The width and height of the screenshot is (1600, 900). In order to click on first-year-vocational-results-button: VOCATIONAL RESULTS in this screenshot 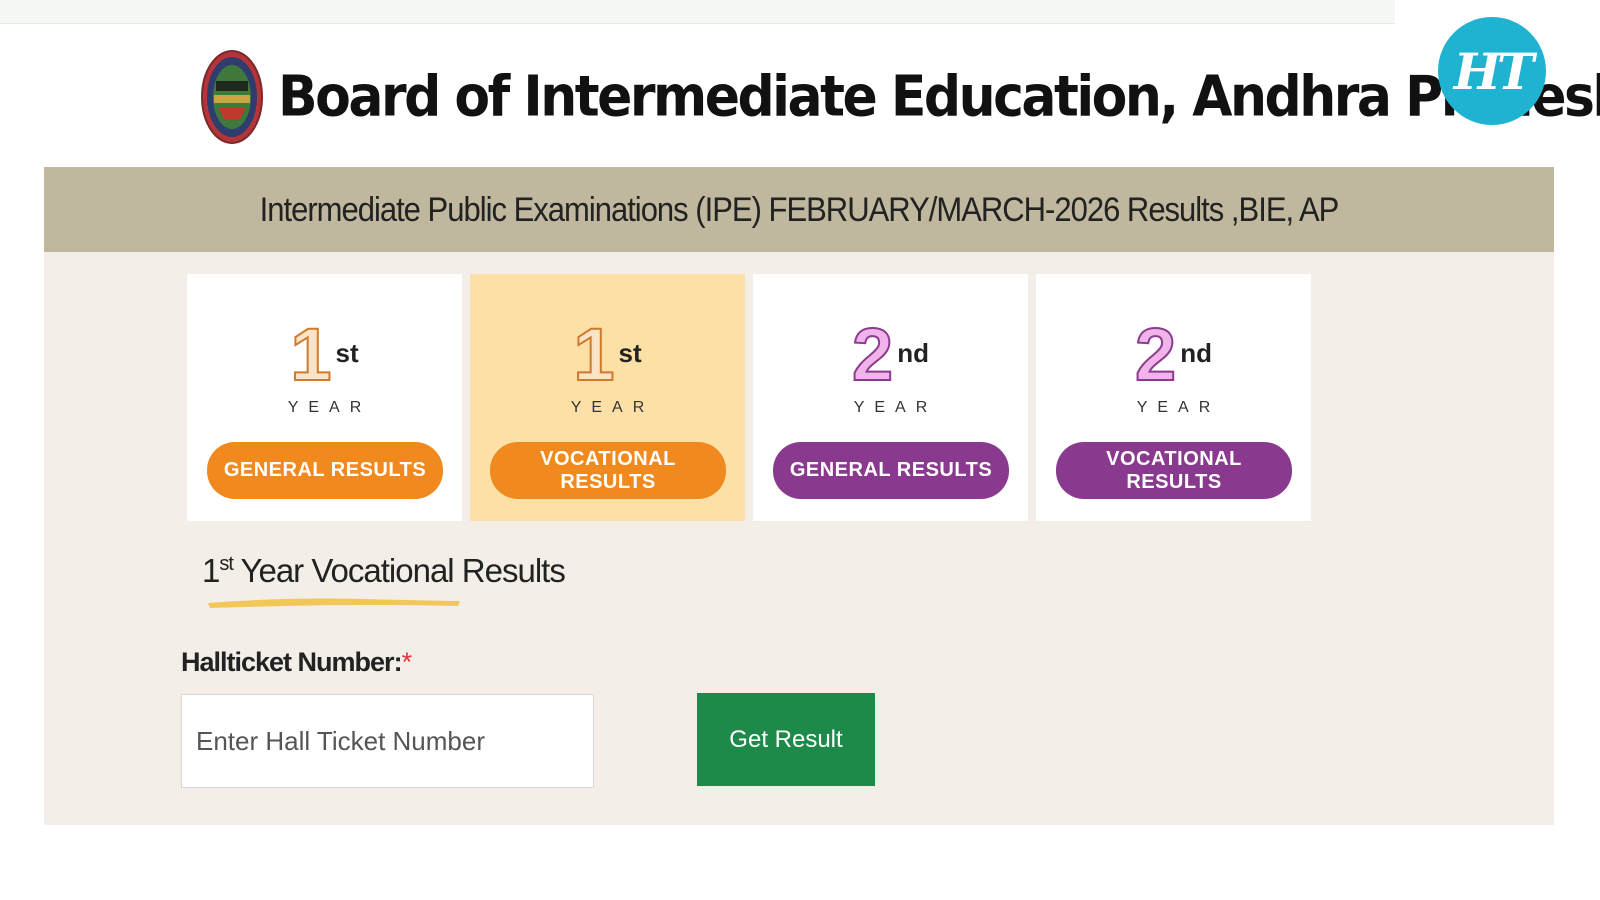, I will do `click(608, 470)`.